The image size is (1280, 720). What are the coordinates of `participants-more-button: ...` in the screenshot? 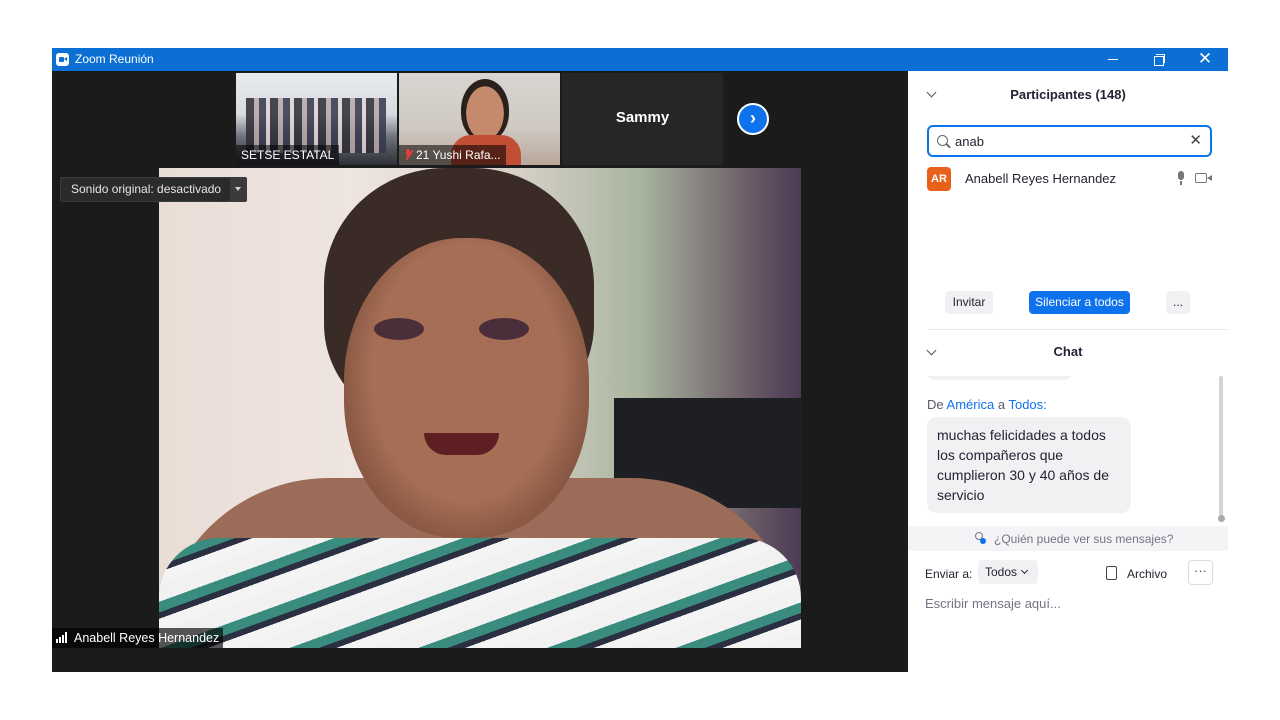 It's located at (1178, 302).